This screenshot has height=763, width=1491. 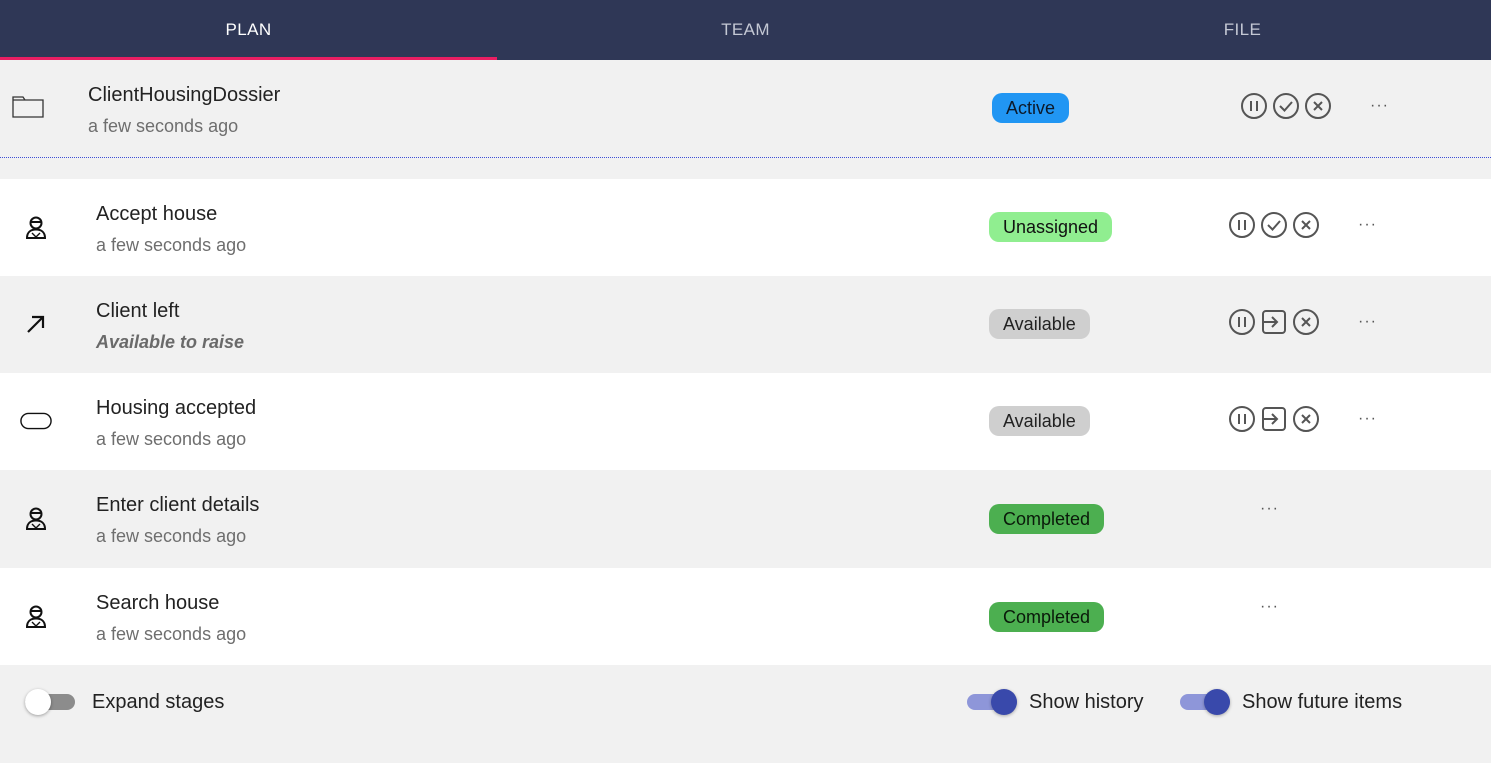 I want to click on tab-file: FILE, so click(x=1242, y=30).